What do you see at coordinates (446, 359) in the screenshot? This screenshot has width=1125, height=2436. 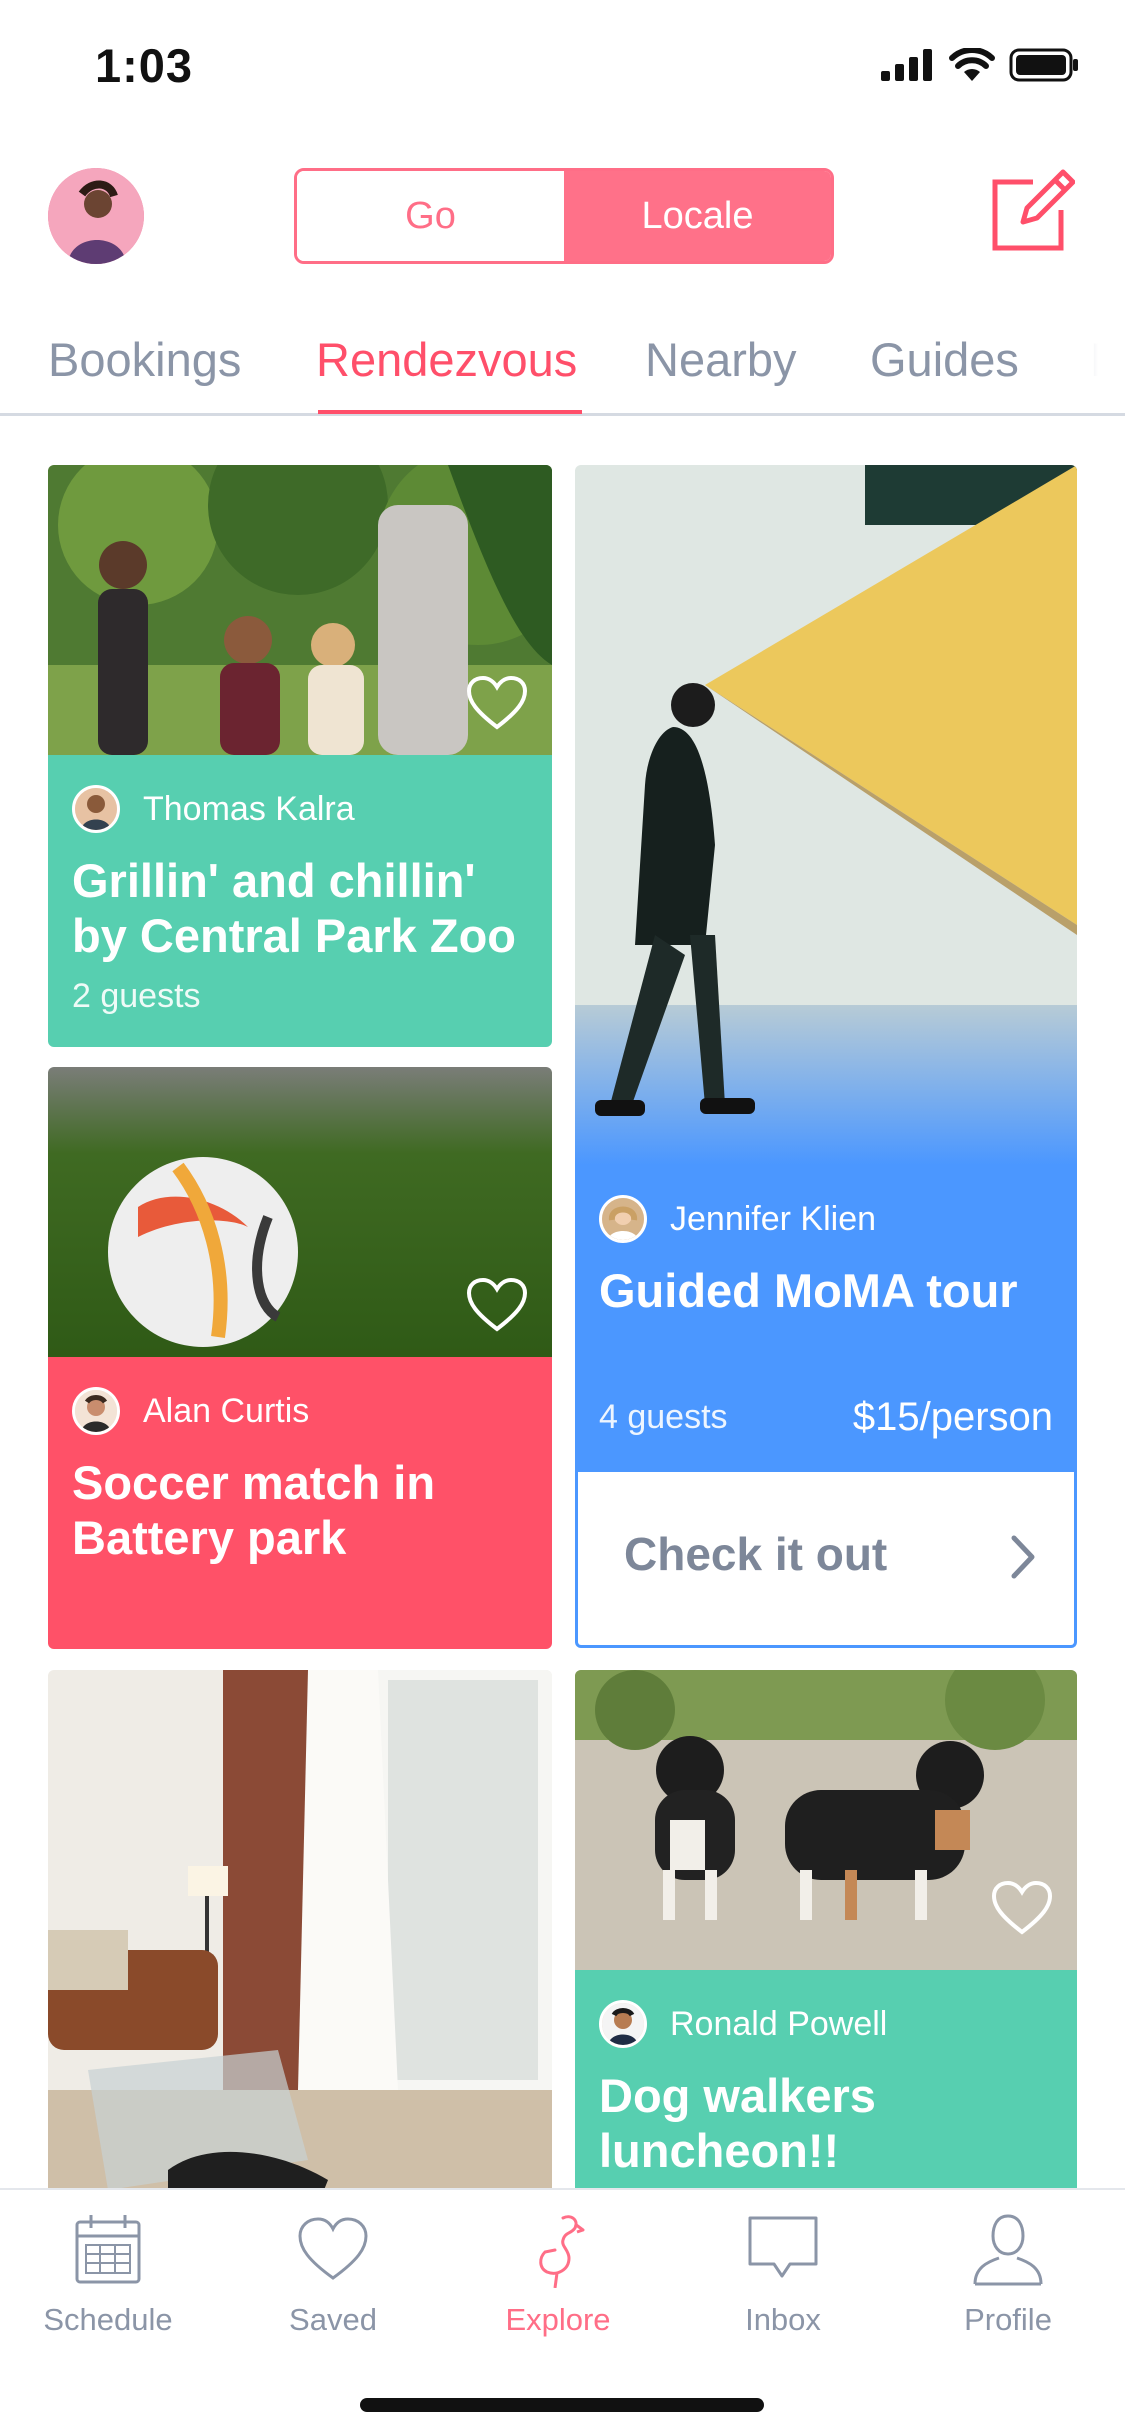 I see `tab-rendezvous: Rendezvous` at bounding box center [446, 359].